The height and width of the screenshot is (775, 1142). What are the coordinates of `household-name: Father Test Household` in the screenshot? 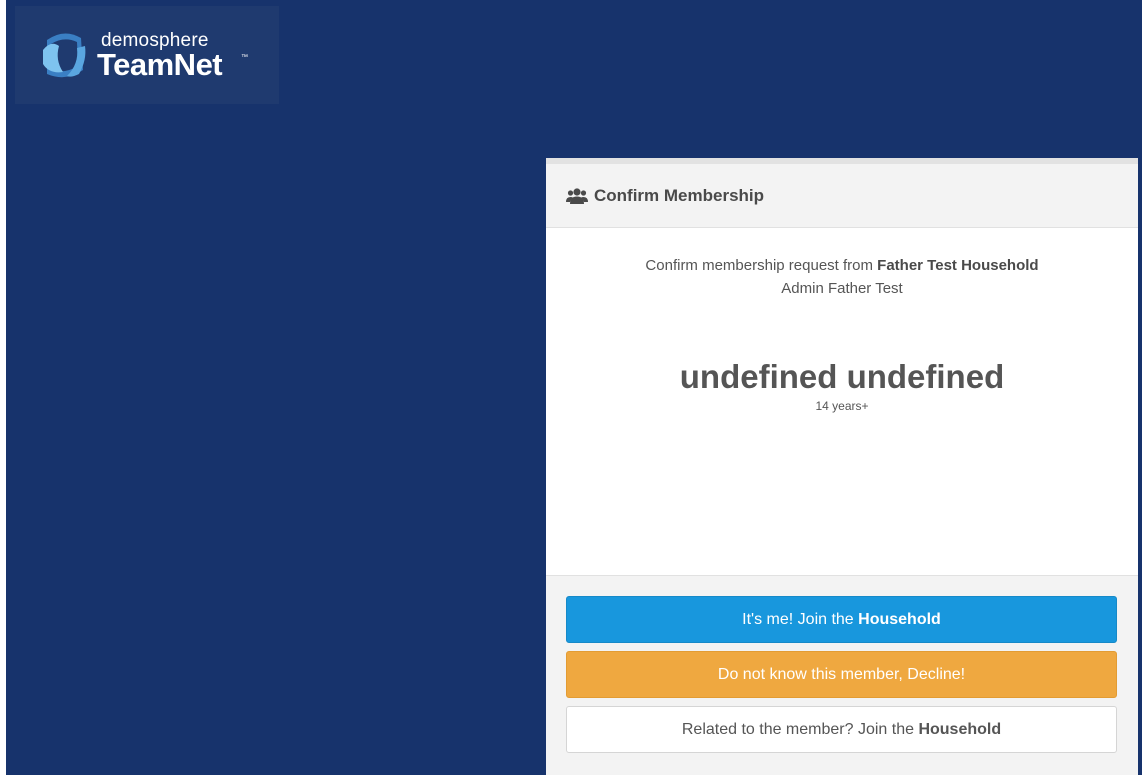 It's located at (958, 265).